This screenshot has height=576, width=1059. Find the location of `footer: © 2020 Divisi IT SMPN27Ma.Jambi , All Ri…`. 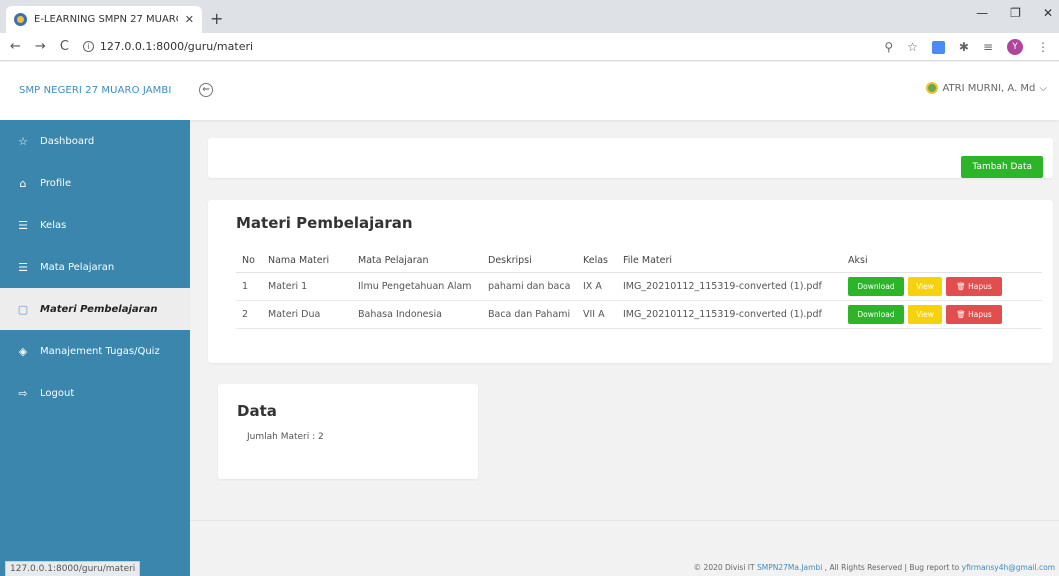

footer: © 2020 Divisi IT SMPN27Ma.Jambi , All Ri… is located at coordinates (624, 548).